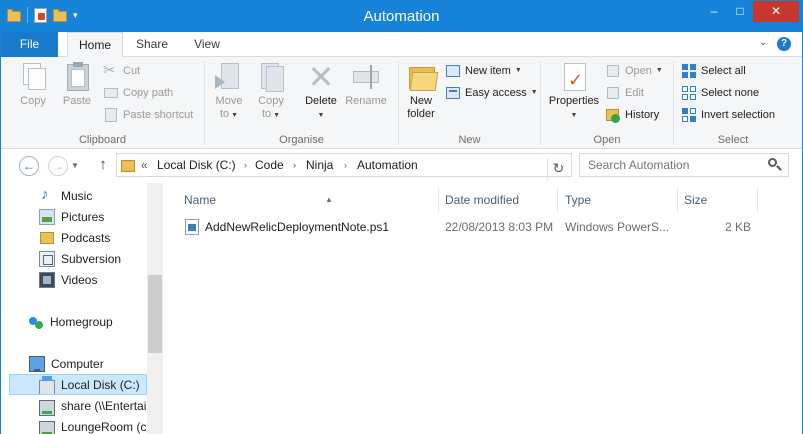 This screenshot has width=803, height=434. I want to click on recent-locations-icon: ▼, so click(75, 165).